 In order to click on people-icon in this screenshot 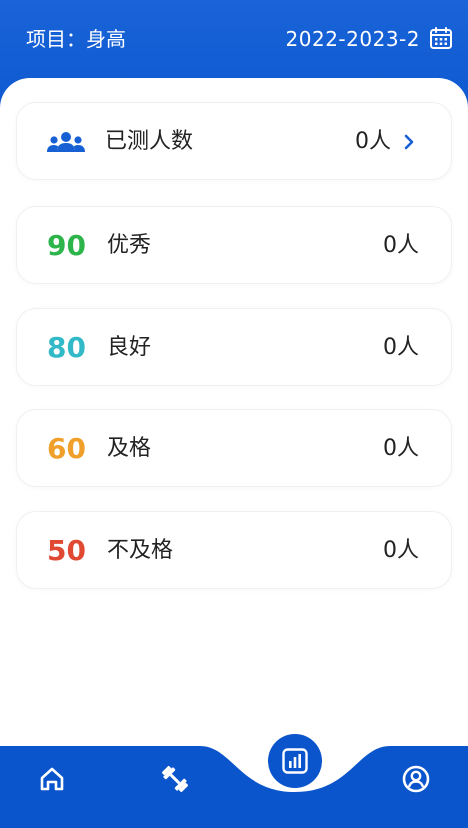, I will do `click(66, 142)`.